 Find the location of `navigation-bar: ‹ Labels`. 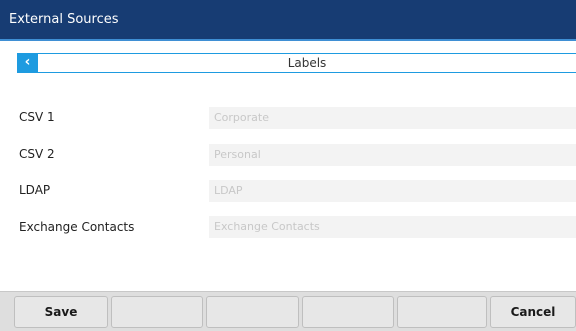

navigation-bar: ‹ Labels is located at coordinates (296, 63).